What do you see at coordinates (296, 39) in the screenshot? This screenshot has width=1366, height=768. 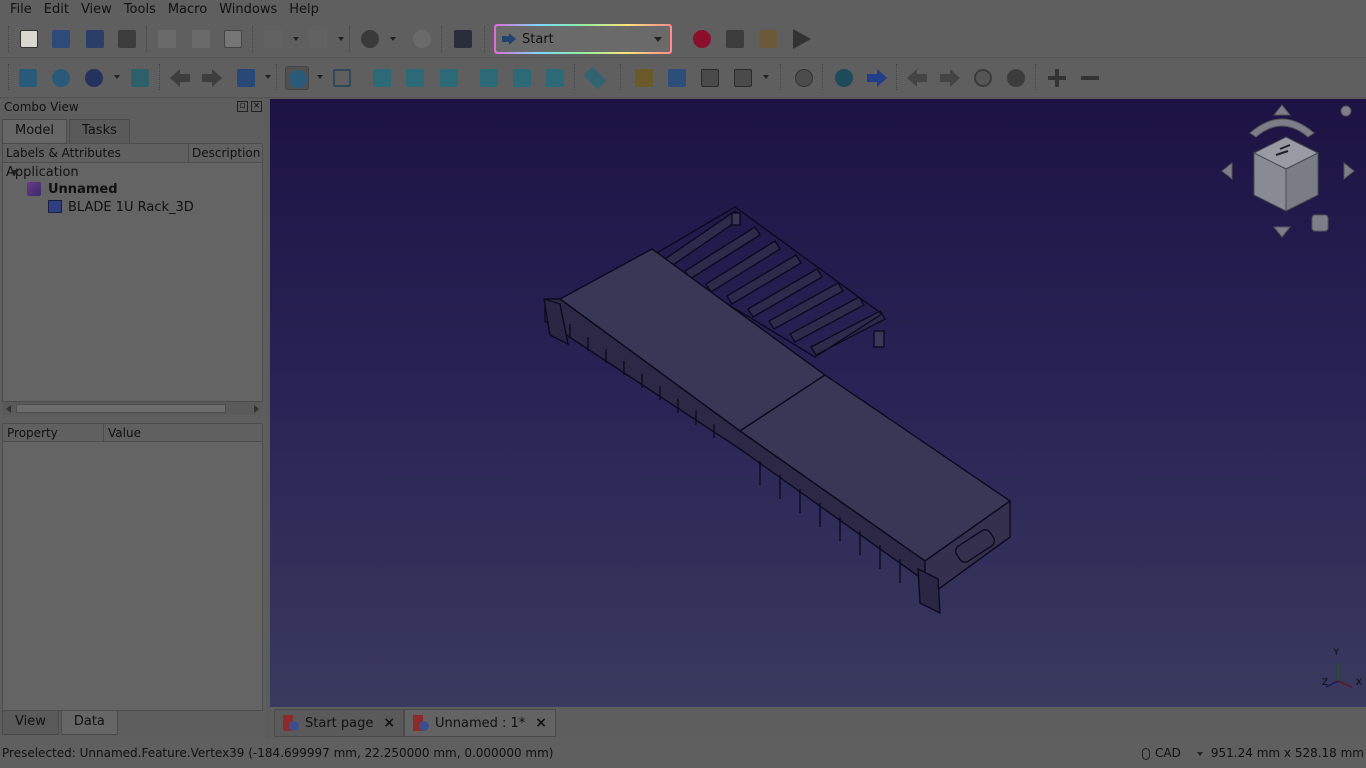 I see `undo-dropdown-arrow` at bounding box center [296, 39].